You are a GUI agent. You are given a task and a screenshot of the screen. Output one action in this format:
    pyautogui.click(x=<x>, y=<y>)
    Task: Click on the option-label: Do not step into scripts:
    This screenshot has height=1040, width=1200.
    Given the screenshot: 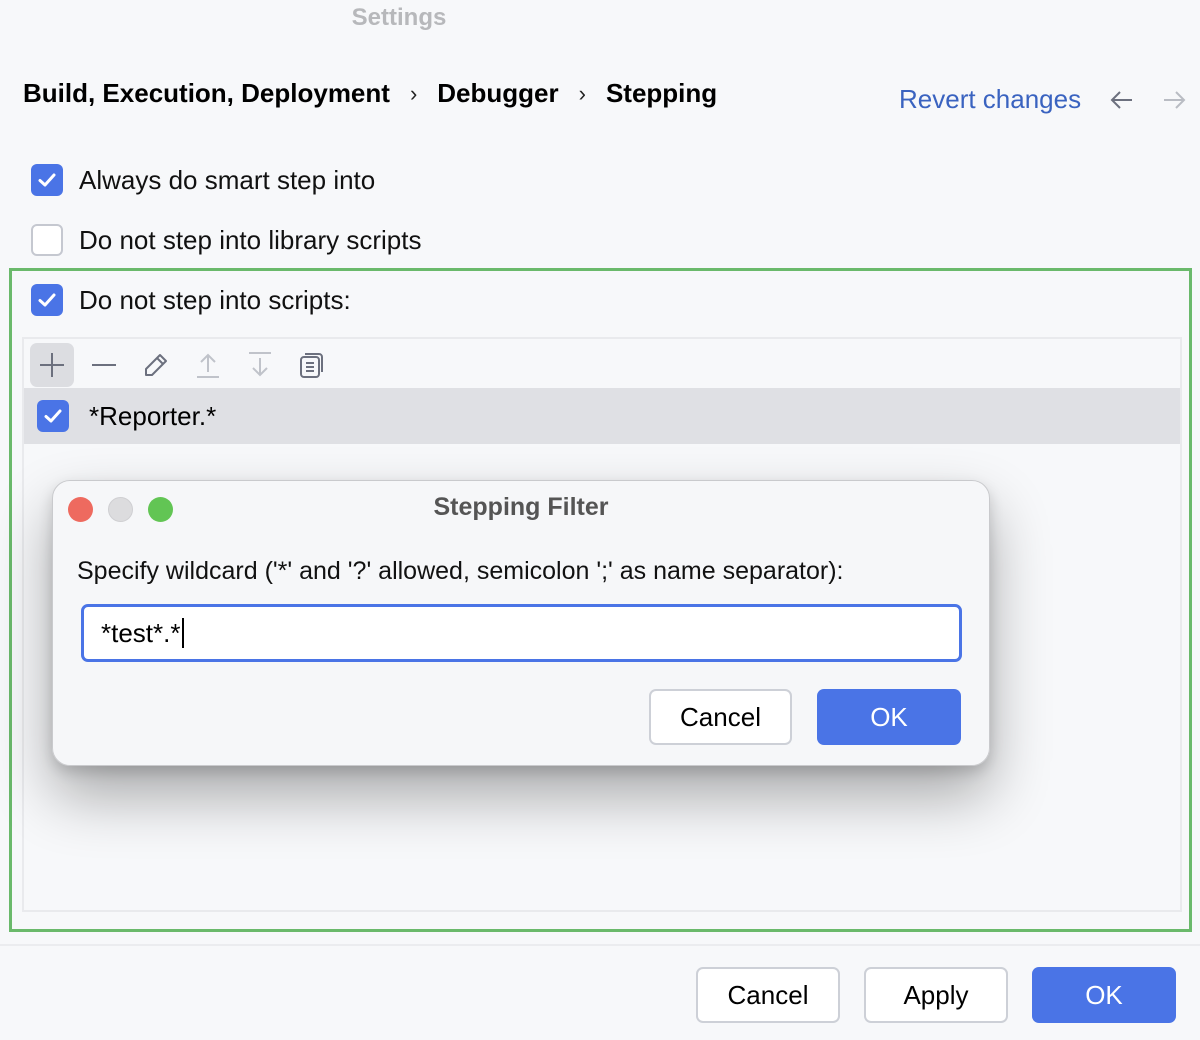 What is the action you would take?
    pyautogui.click(x=215, y=299)
    